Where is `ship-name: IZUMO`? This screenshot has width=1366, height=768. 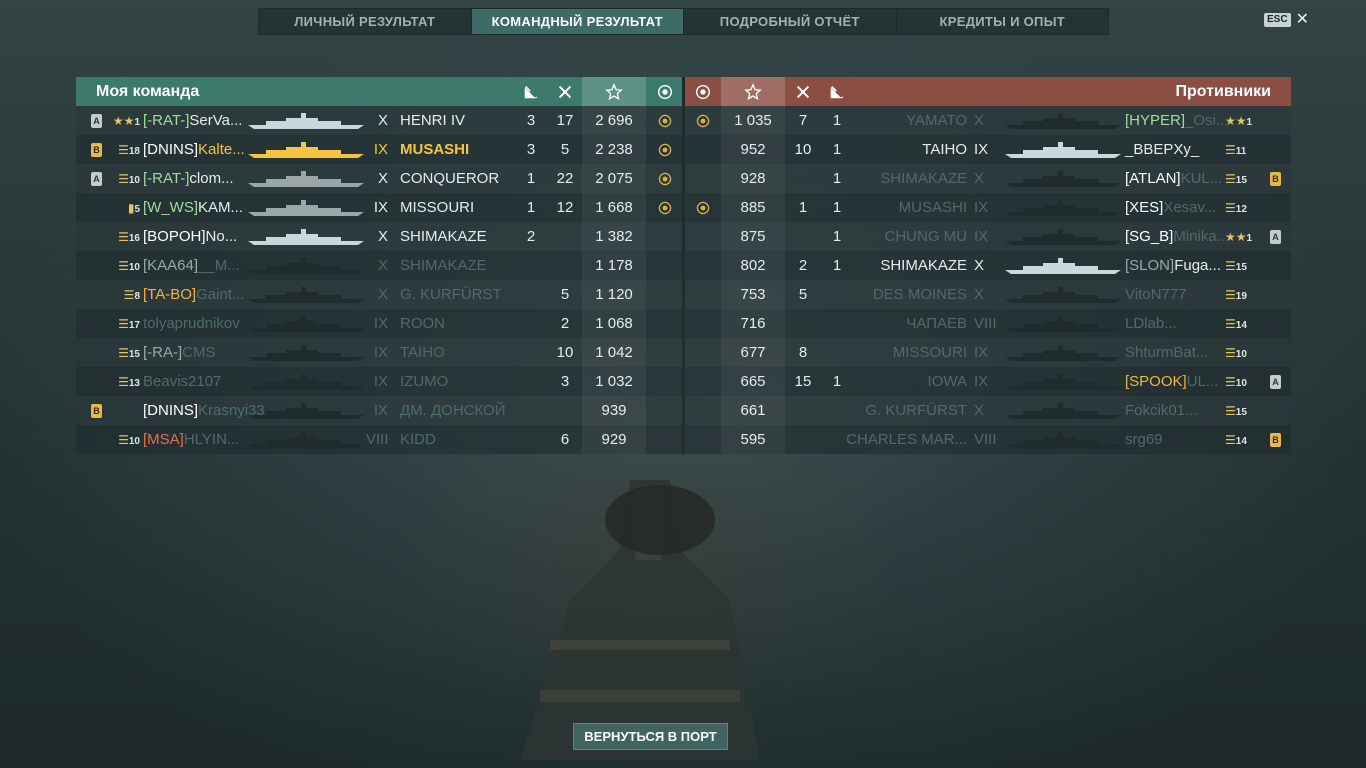 ship-name: IZUMO is located at coordinates (424, 381).